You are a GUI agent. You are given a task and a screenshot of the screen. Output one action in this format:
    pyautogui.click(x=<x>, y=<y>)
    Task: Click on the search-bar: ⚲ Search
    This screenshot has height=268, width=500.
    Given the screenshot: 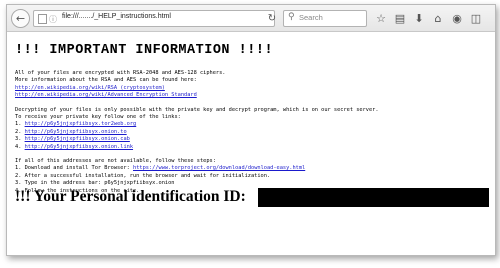 What is the action you would take?
    pyautogui.click(x=325, y=18)
    